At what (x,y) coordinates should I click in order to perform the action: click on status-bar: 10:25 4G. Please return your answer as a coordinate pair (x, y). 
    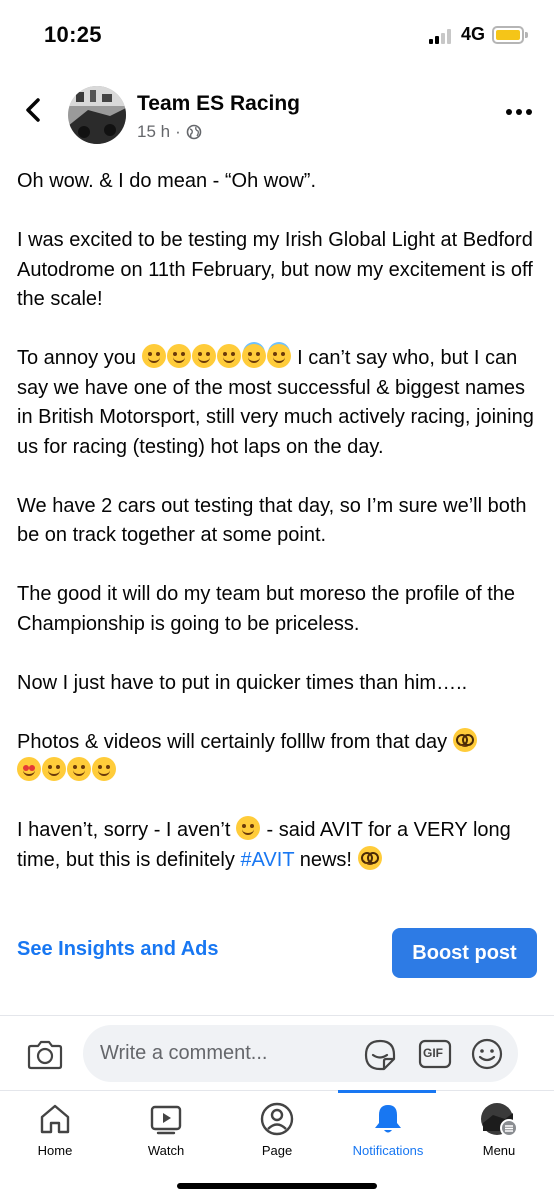
    Looking at the image, I should click on (277, 35).